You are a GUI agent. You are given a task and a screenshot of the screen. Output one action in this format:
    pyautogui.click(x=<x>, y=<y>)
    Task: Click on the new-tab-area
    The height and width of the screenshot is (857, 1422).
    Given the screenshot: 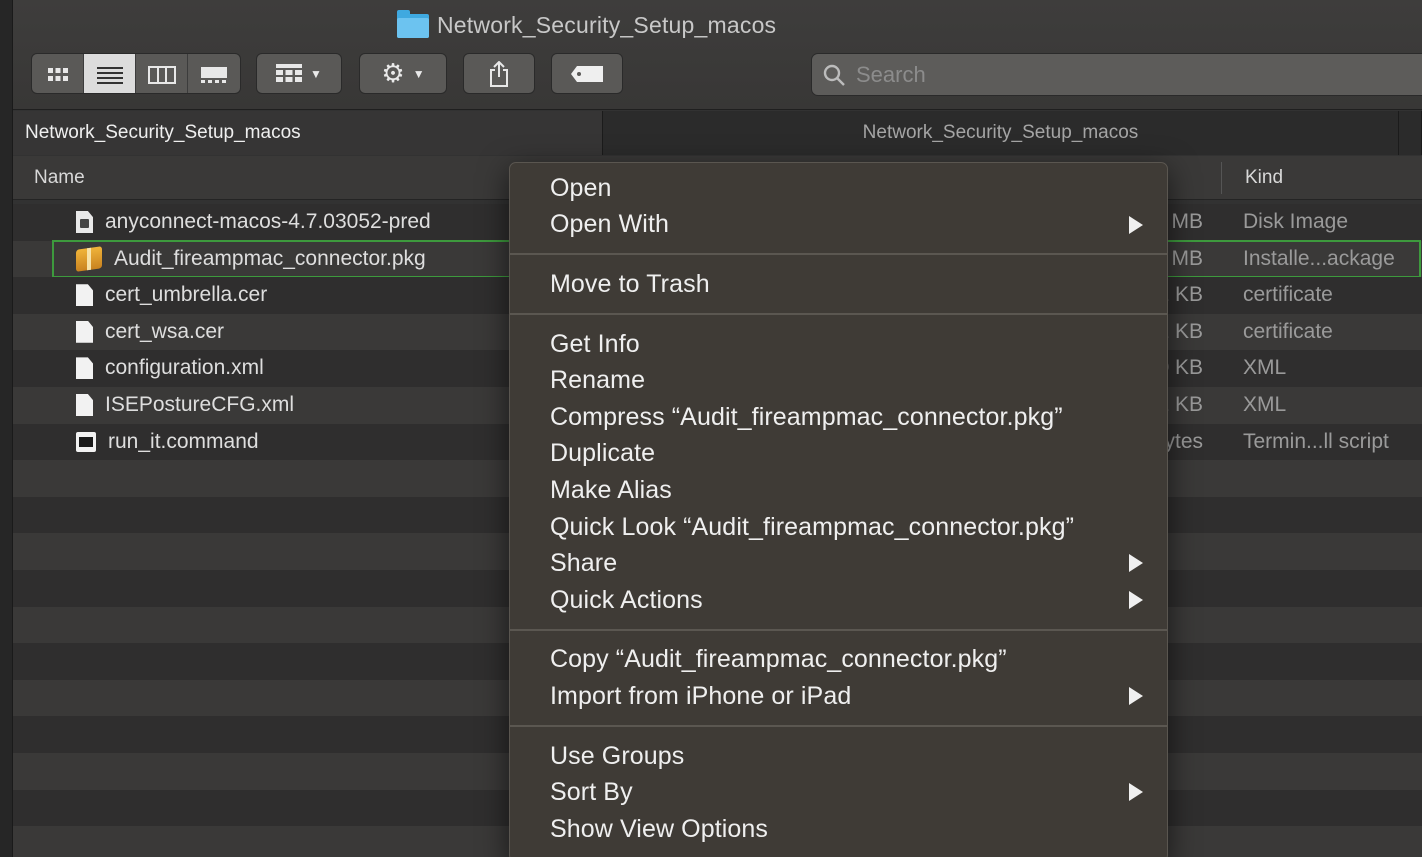 What is the action you would take?
    pyautogui.click(x=1410, y=133)
    